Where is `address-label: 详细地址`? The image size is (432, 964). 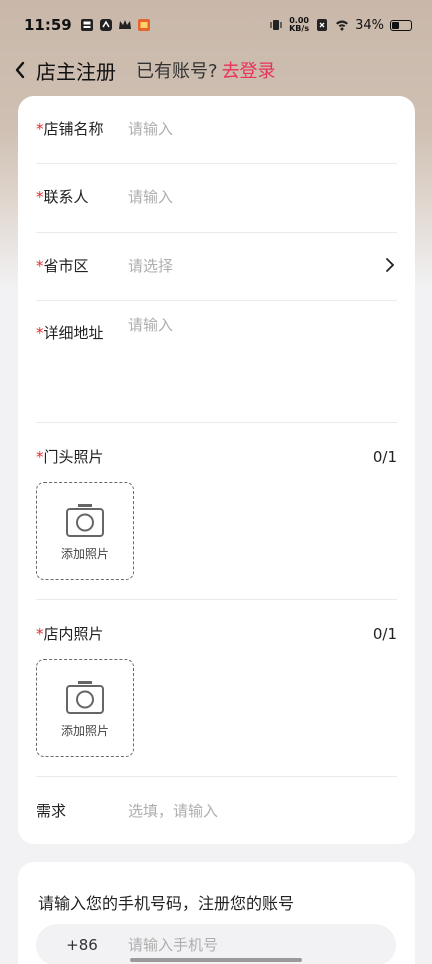
address-label: 详细地址 is located at coordinates (73, 333).